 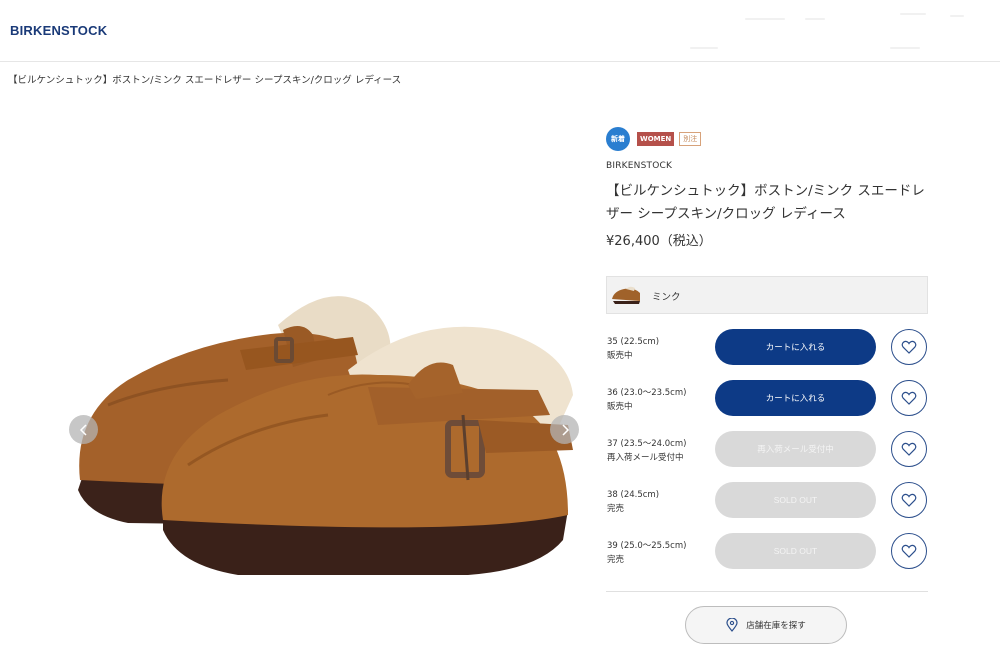 I want to click on size-row: 39 (25.0〜25.5cm) 完売 SOLD OUT, so click(x=767, y=555).